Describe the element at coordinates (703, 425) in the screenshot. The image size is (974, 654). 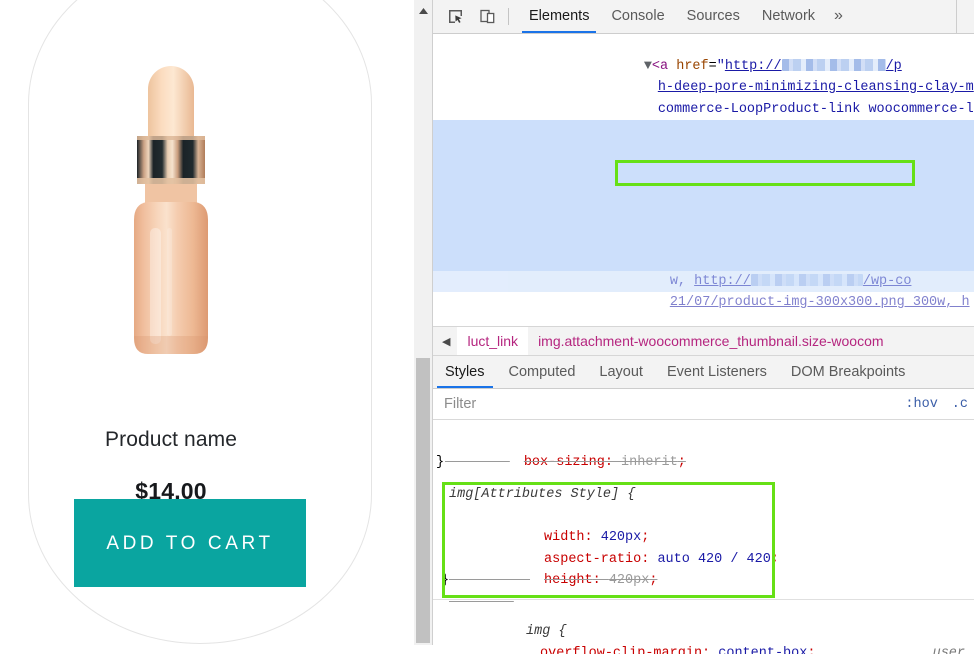
I see `css-declaration` at that location.